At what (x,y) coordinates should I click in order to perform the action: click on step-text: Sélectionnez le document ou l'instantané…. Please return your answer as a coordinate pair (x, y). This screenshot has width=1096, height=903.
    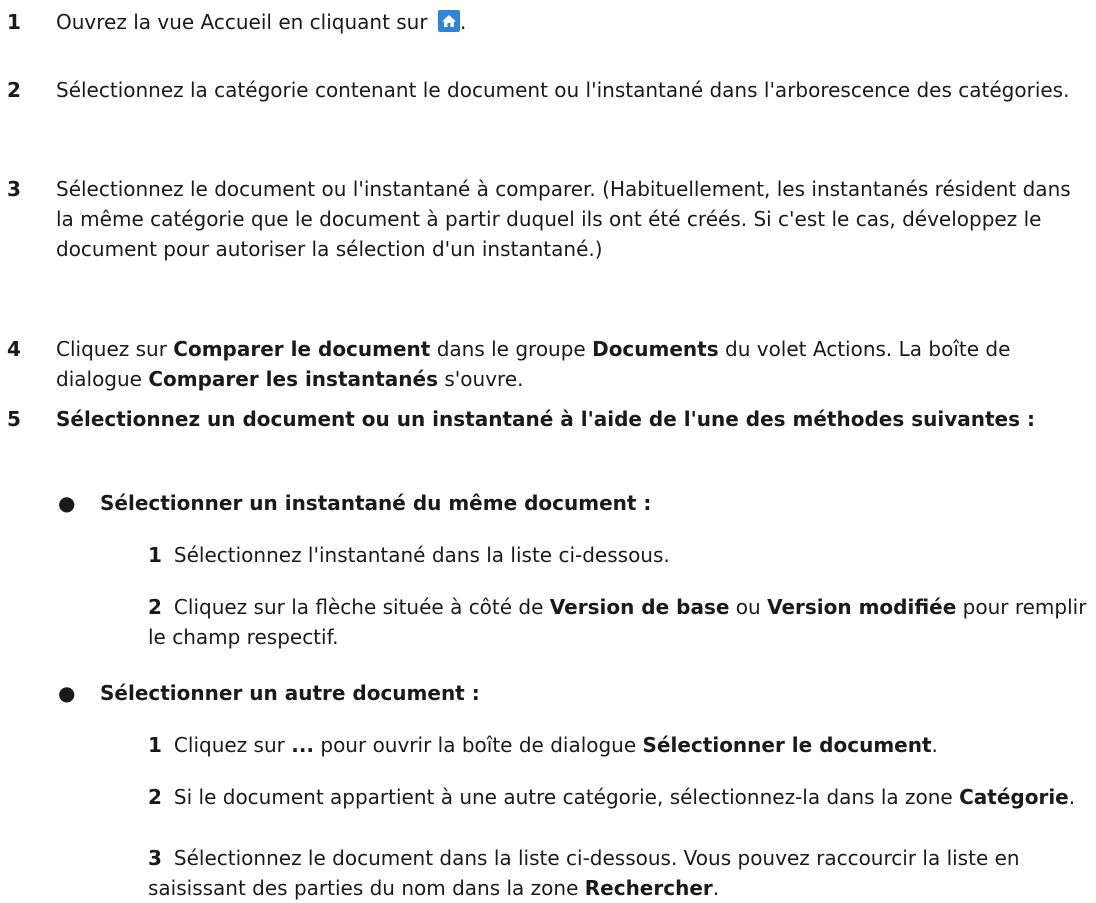
    Looking at the image, I should click on (563, 219).